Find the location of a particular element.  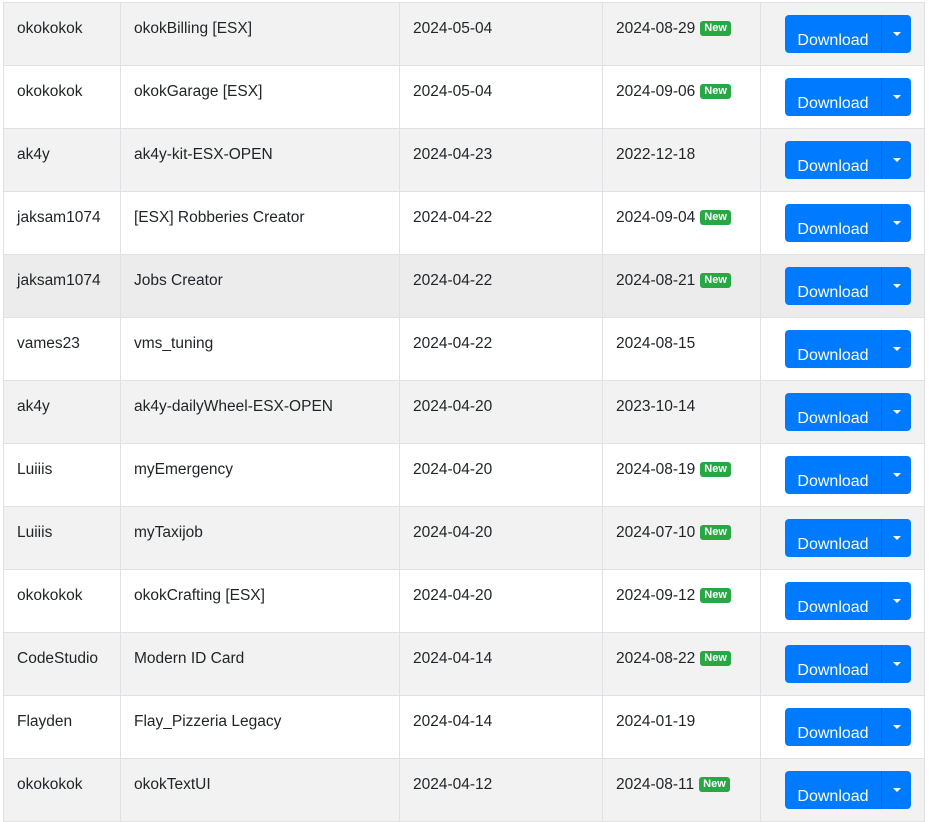

resource-name-cell-value: myTaxijob is located at coordinates (168, 532).